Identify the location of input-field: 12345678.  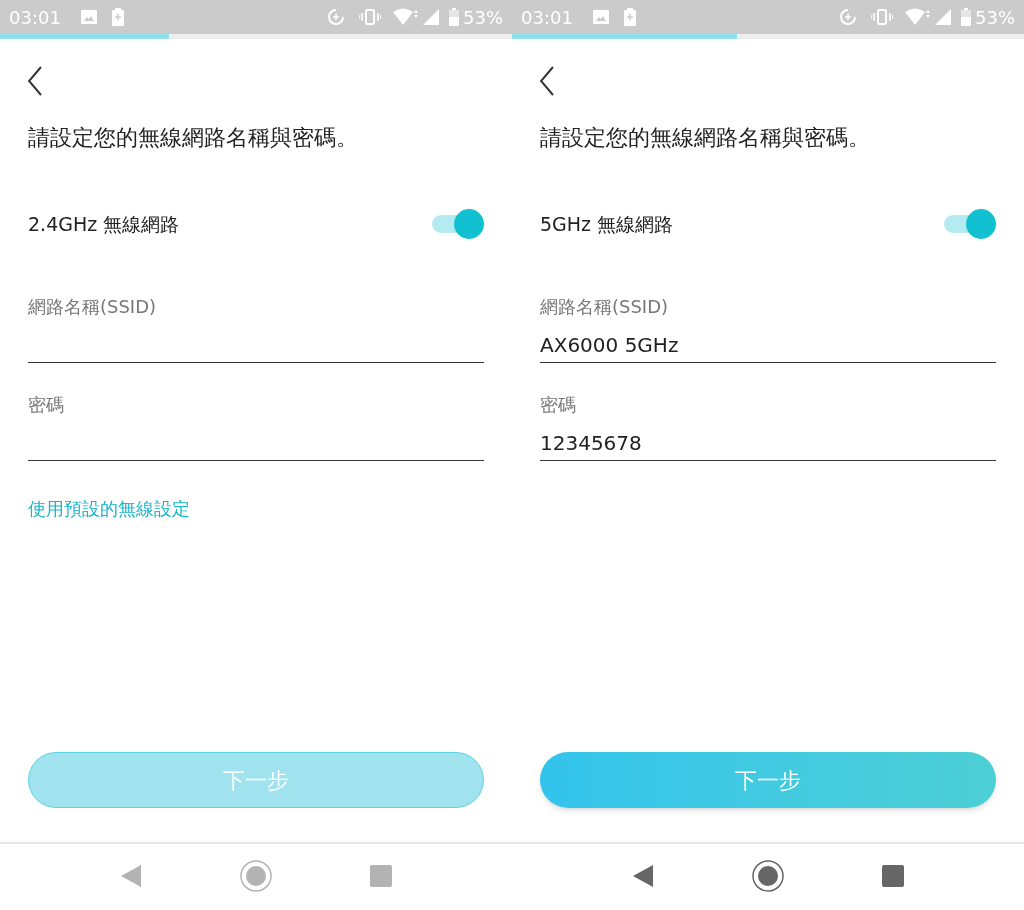
(768, 443).